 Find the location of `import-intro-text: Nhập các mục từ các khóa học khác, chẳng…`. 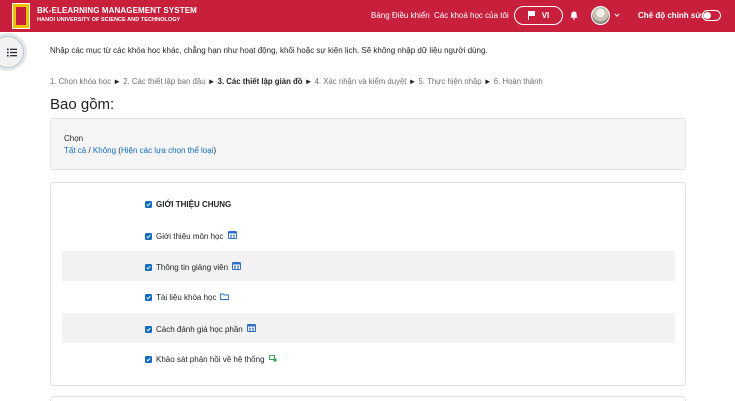

import-intro-text: Nhập các mục từ các khóa học khác, chẳng… is located at coordinates (269, 50).